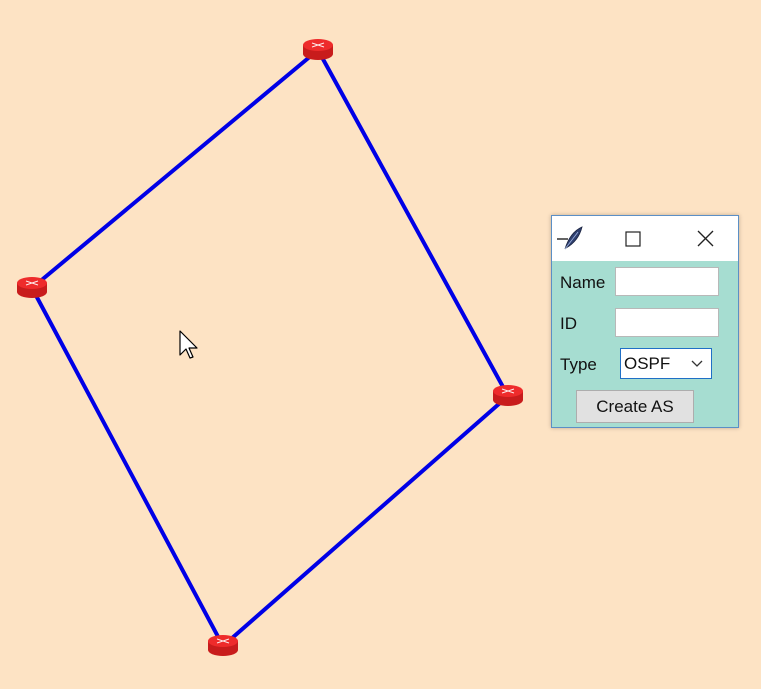 This screenshot has width=761, height=689. I want to click on link-left-bottom, so click(127, 467).